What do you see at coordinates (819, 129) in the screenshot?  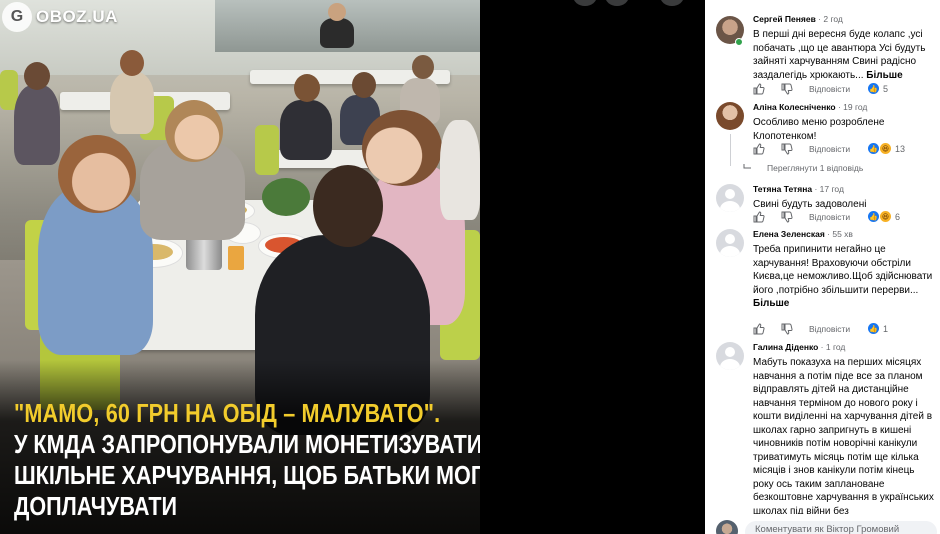 I see `comment-text: Особливо меню розроблене Клопотенком!` at bounding box center [819, 129].